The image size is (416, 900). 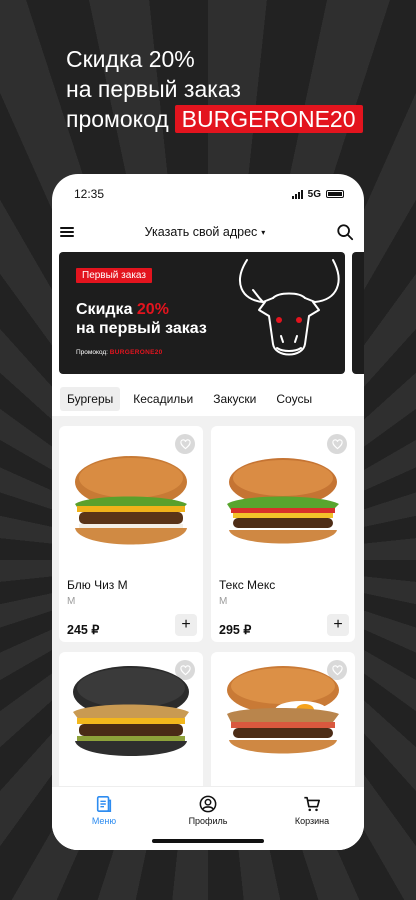 I want to click on status-indicators: 5G, so click(x=317, y=194).